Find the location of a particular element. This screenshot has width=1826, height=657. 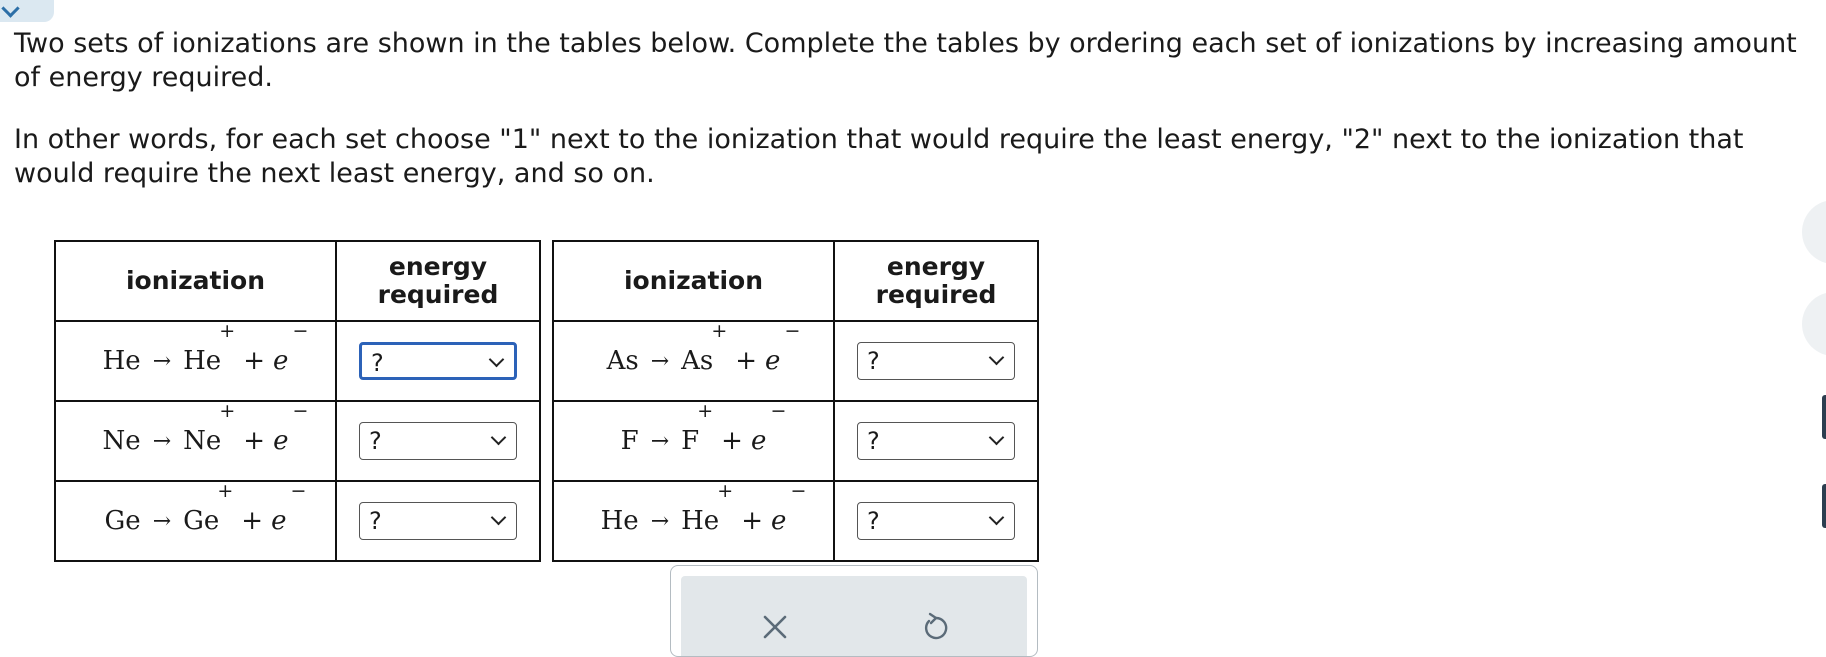

ionization-equation: Ge → Ge + + e − is located at coordinates (205, 508).